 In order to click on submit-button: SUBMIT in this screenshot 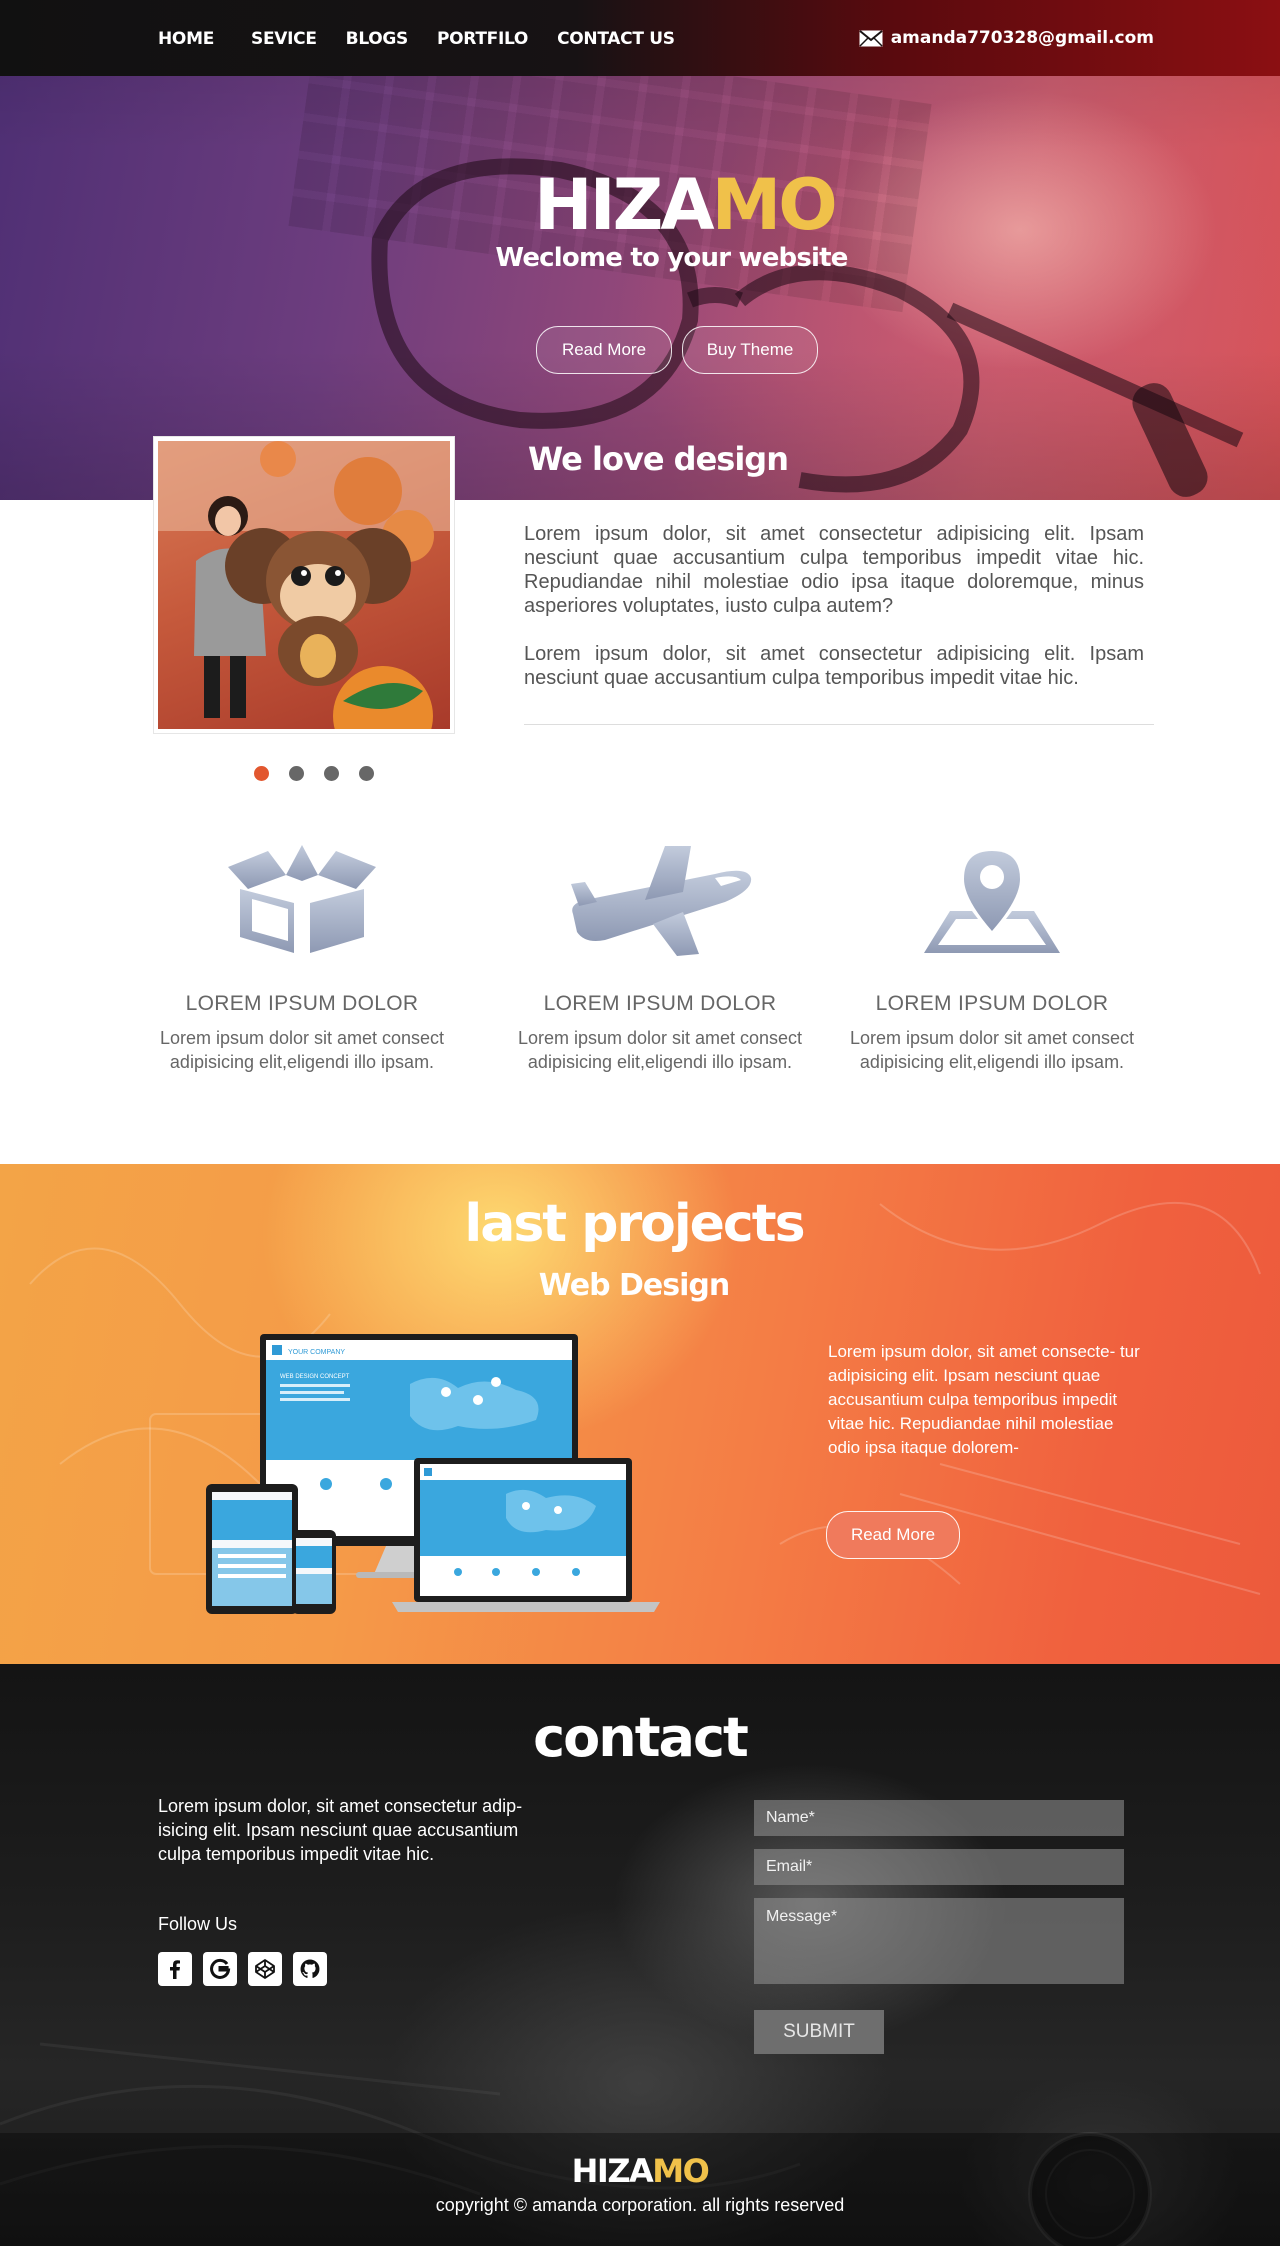, I will do `click(819, 2032)`.